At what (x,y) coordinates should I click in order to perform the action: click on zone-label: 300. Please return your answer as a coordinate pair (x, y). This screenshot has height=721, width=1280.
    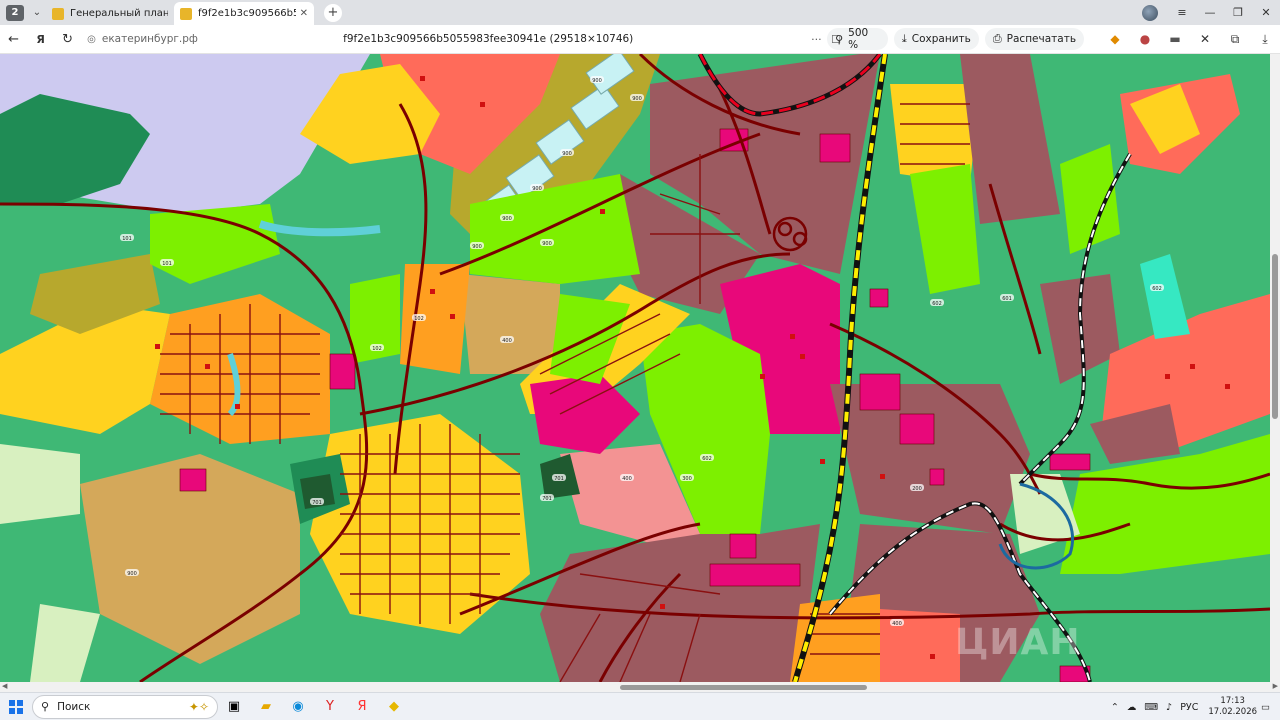
    Looking at the image, I should click on (687, 479).